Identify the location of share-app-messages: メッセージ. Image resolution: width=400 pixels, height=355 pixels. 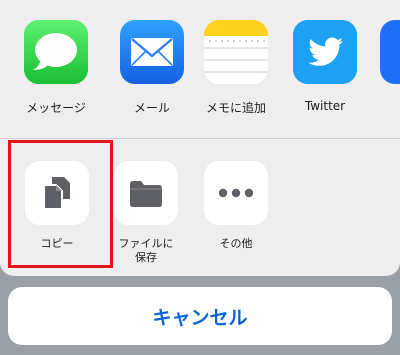
(56, 68).